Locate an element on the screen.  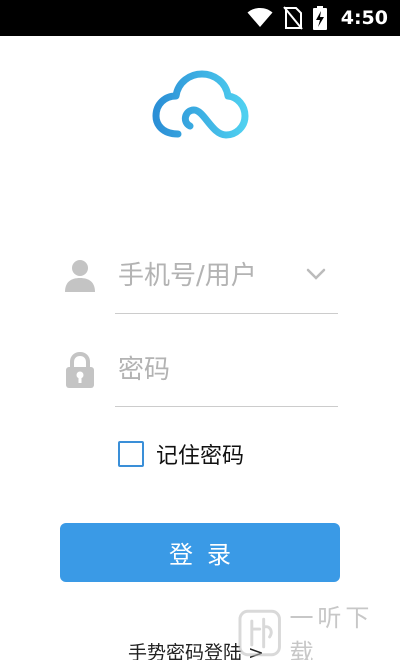
remember-password: 记住密码 is located at coordinates (181, 454).